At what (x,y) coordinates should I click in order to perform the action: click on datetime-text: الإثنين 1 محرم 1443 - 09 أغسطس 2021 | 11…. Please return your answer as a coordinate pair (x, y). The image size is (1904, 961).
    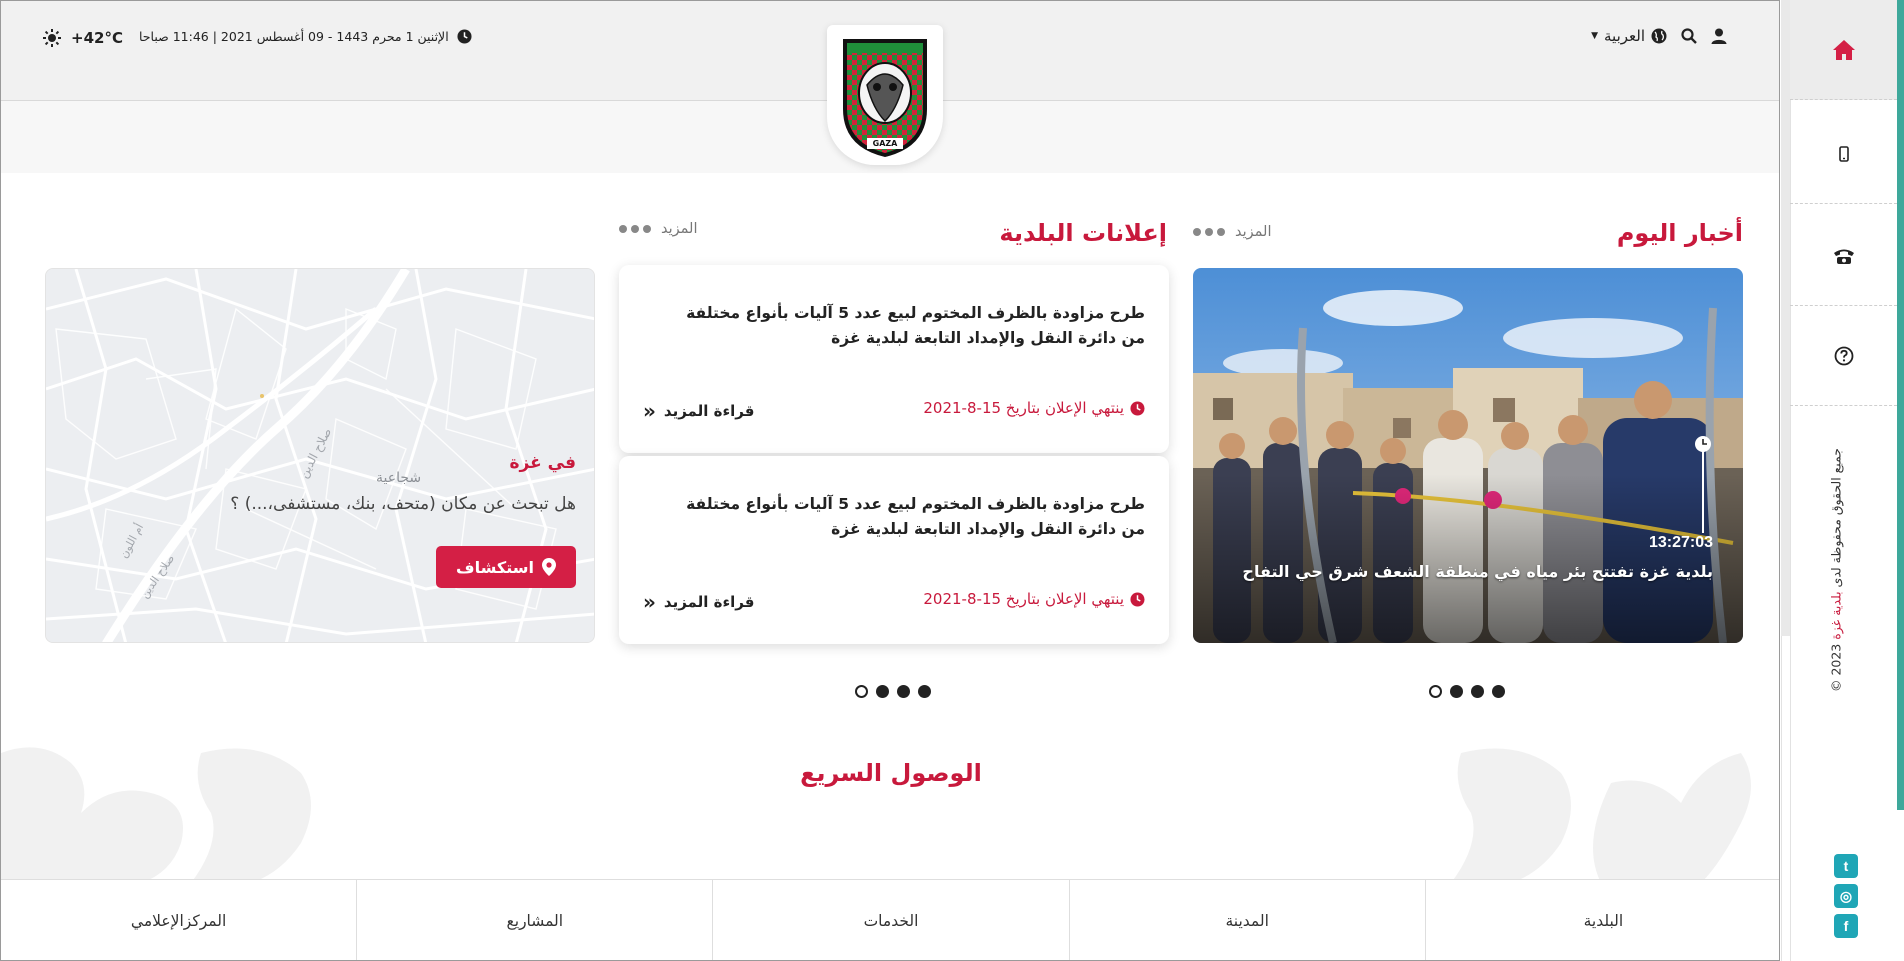
    Looking at the image, I should click on (294, 36).